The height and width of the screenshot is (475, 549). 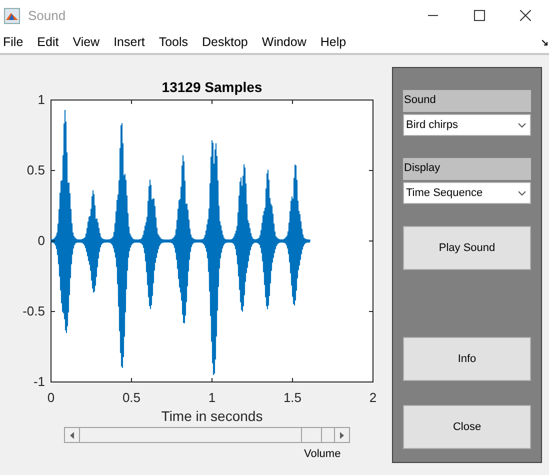 I want to click on right-arrow-icon, so click(x=342, y=435).